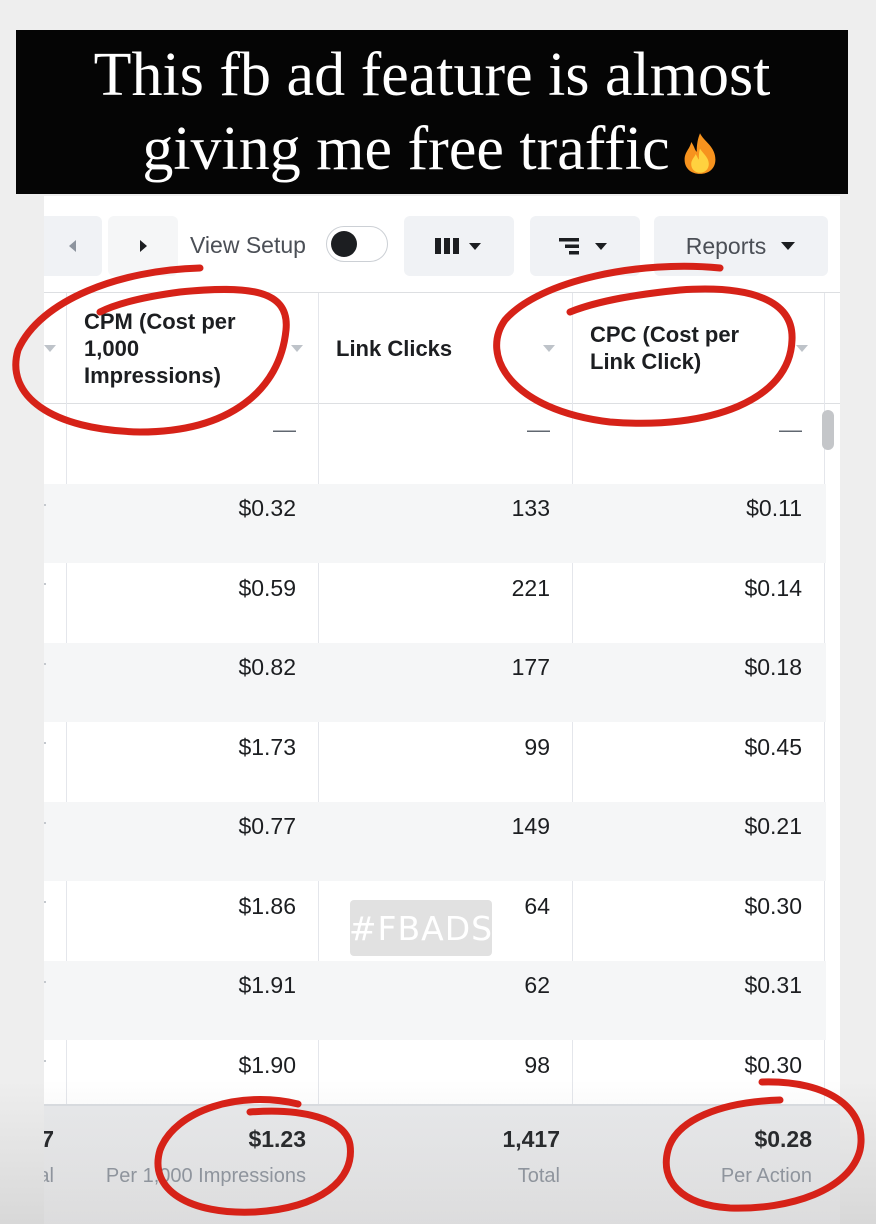 The width and height of the screenshot is (876, 1224). Describe the element at coordinates (773, 826) in the screenshot. I see `cpc-cell: $0.21` at that location.